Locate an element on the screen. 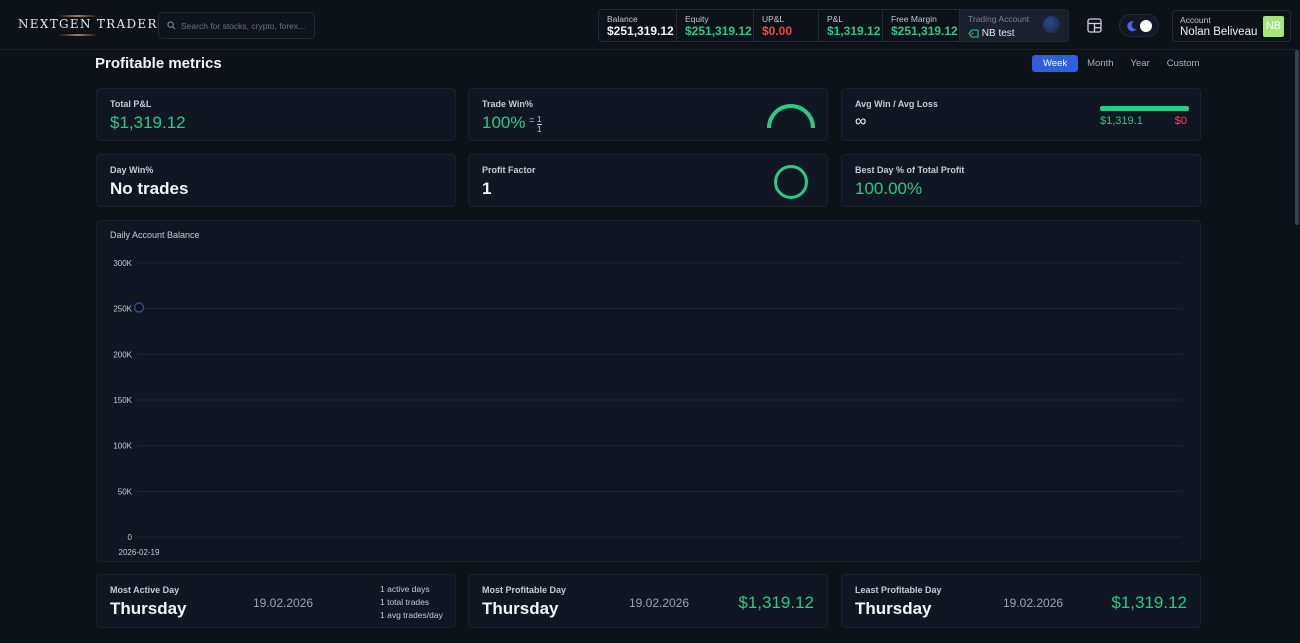  most-active-date: 19.02.2026 is located at coordinates (283, 603).